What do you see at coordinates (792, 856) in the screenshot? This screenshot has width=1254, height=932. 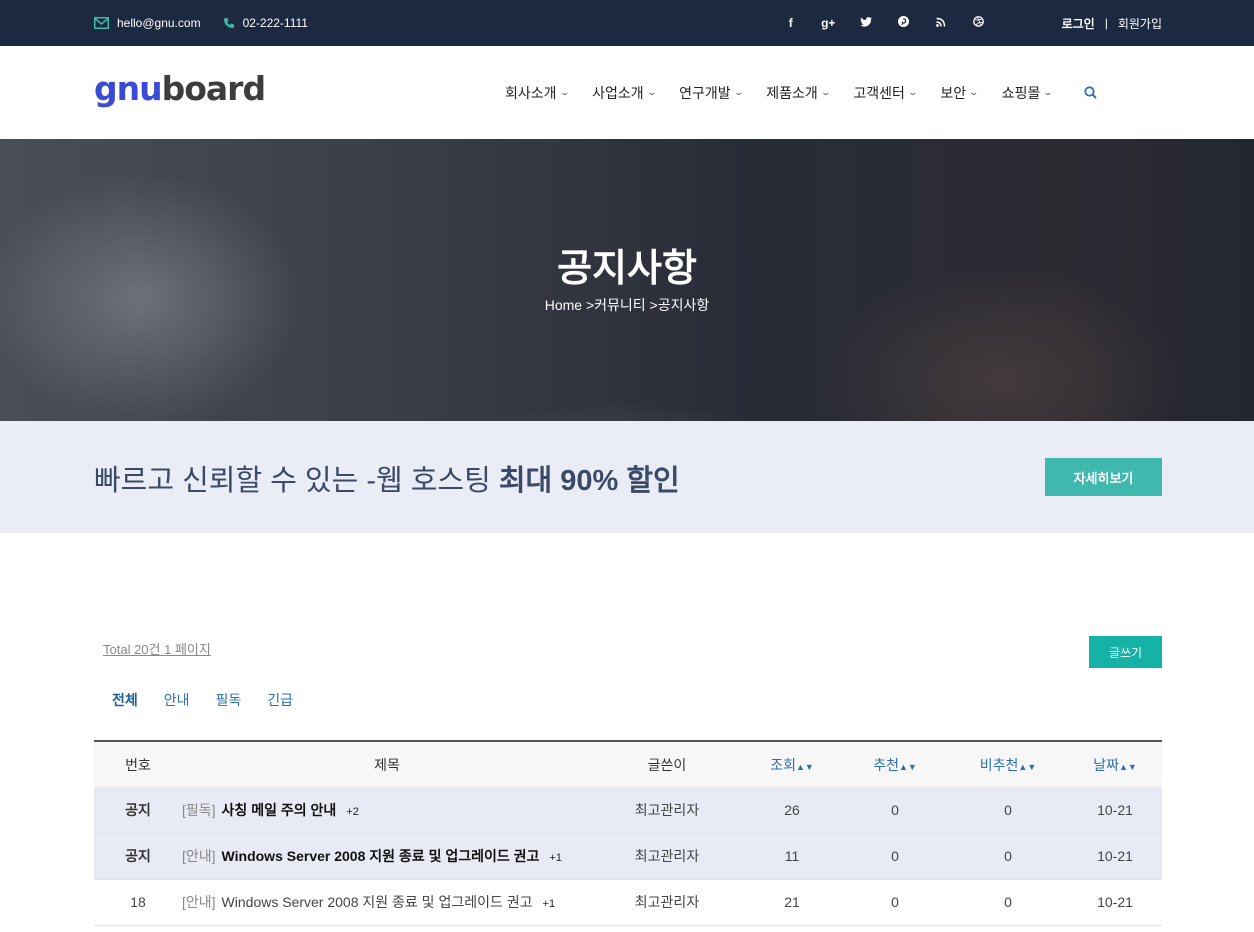 I see `row-views: 11` at bounding box center [792, 856].